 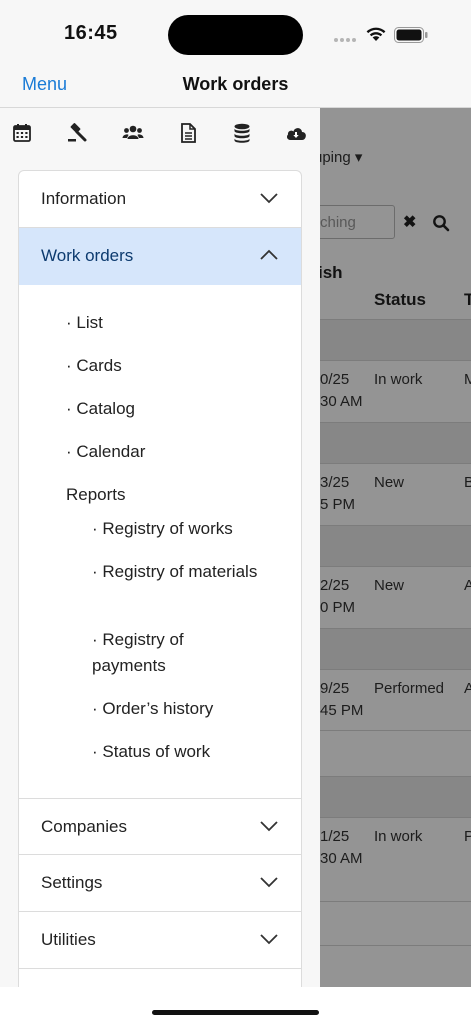 I want to click on menu-item-list: · List, so click(x=84, y=323).